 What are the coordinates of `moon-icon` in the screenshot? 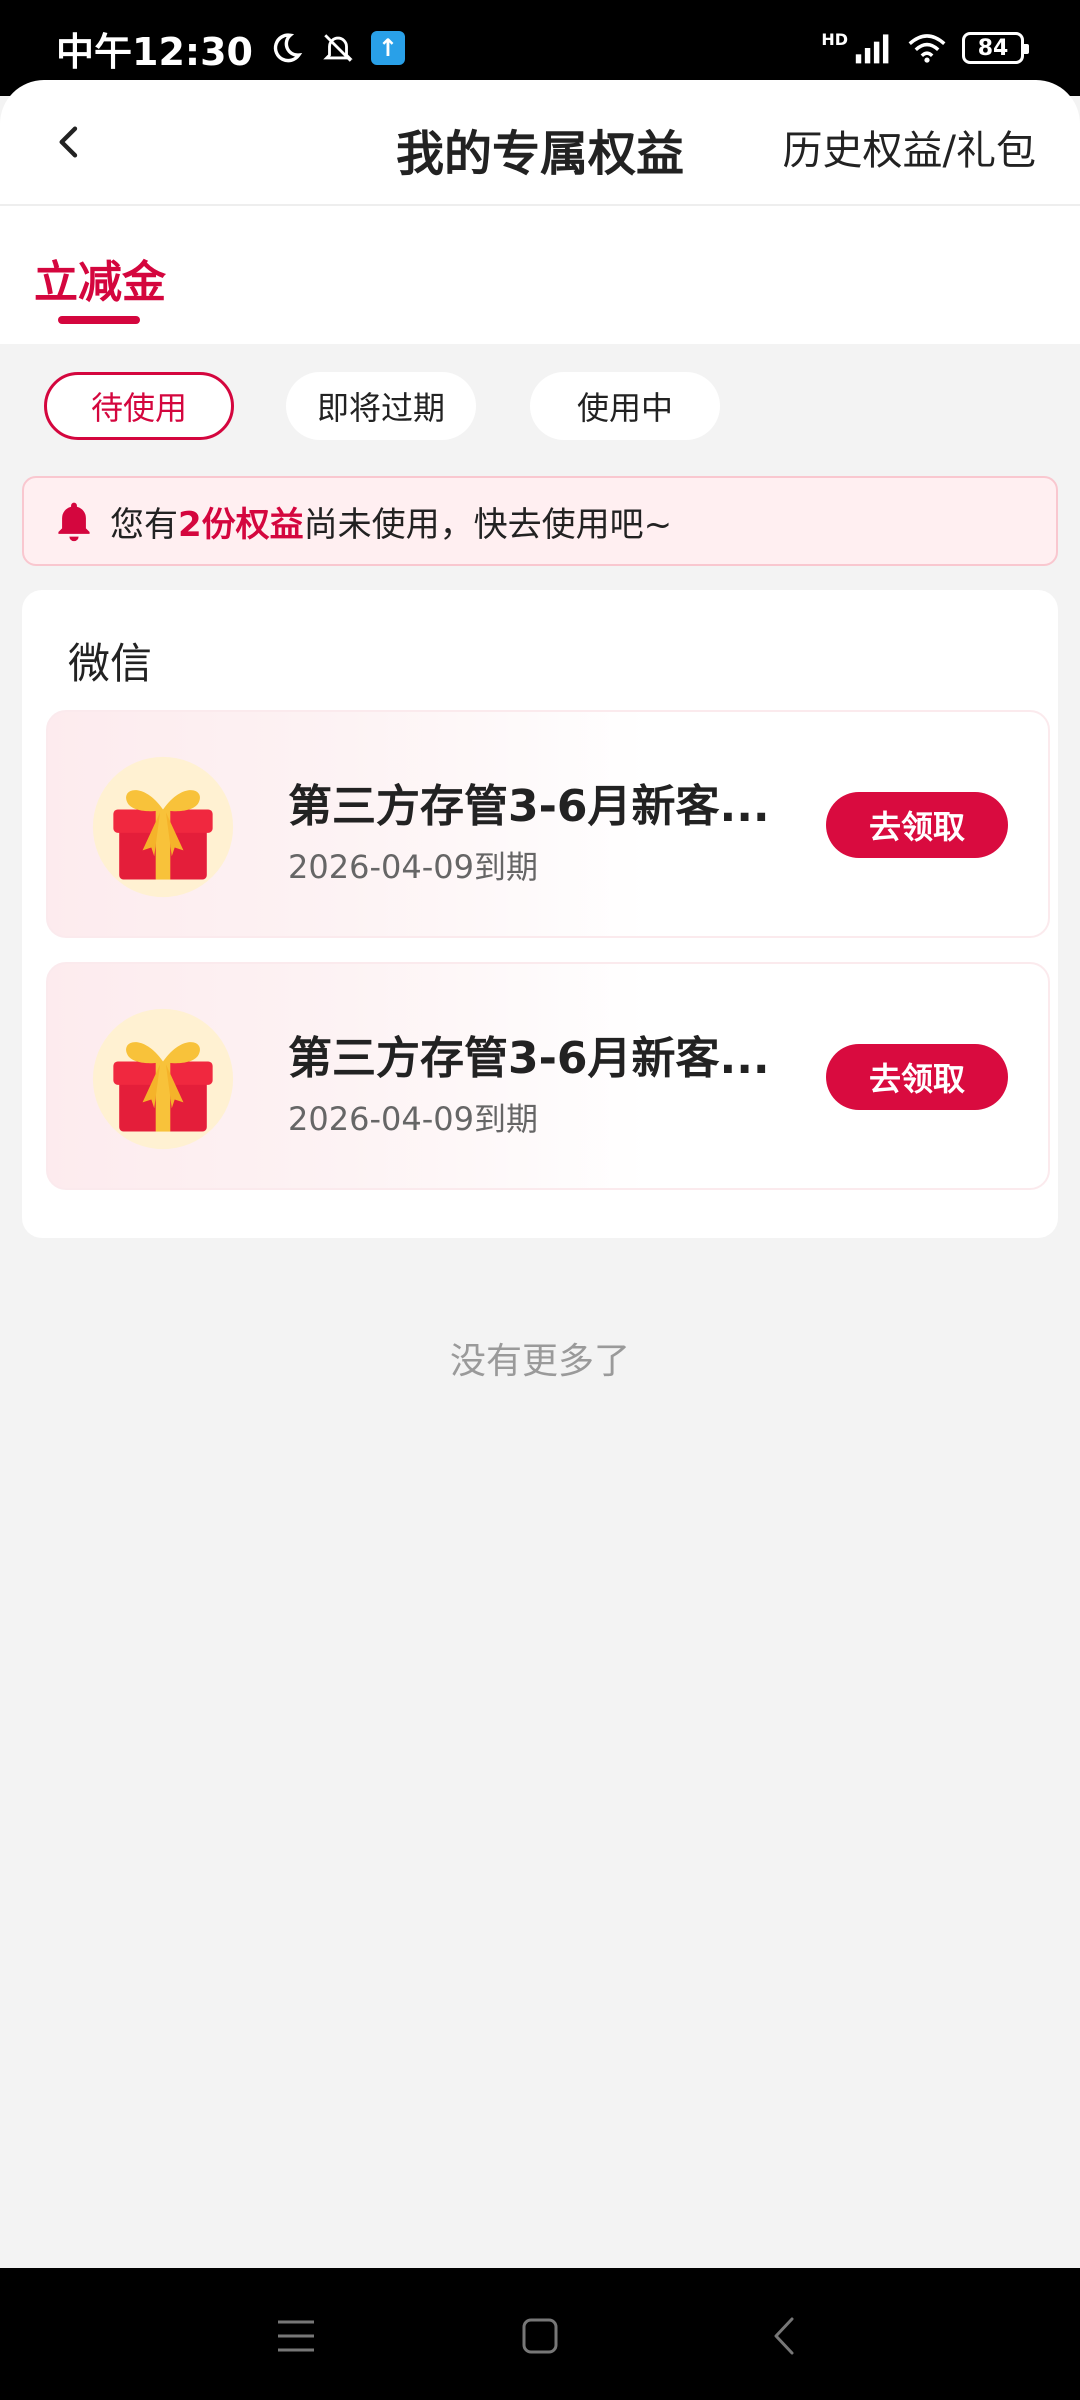 It's located at (286, 48).